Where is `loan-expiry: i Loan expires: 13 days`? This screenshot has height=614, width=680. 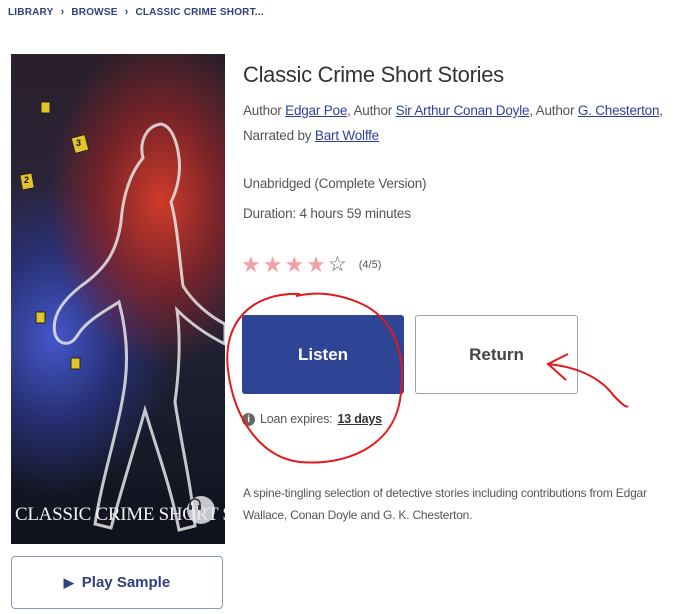
loan-expiry: i Loan expires: 13 days is located at coordinates (312, 419).